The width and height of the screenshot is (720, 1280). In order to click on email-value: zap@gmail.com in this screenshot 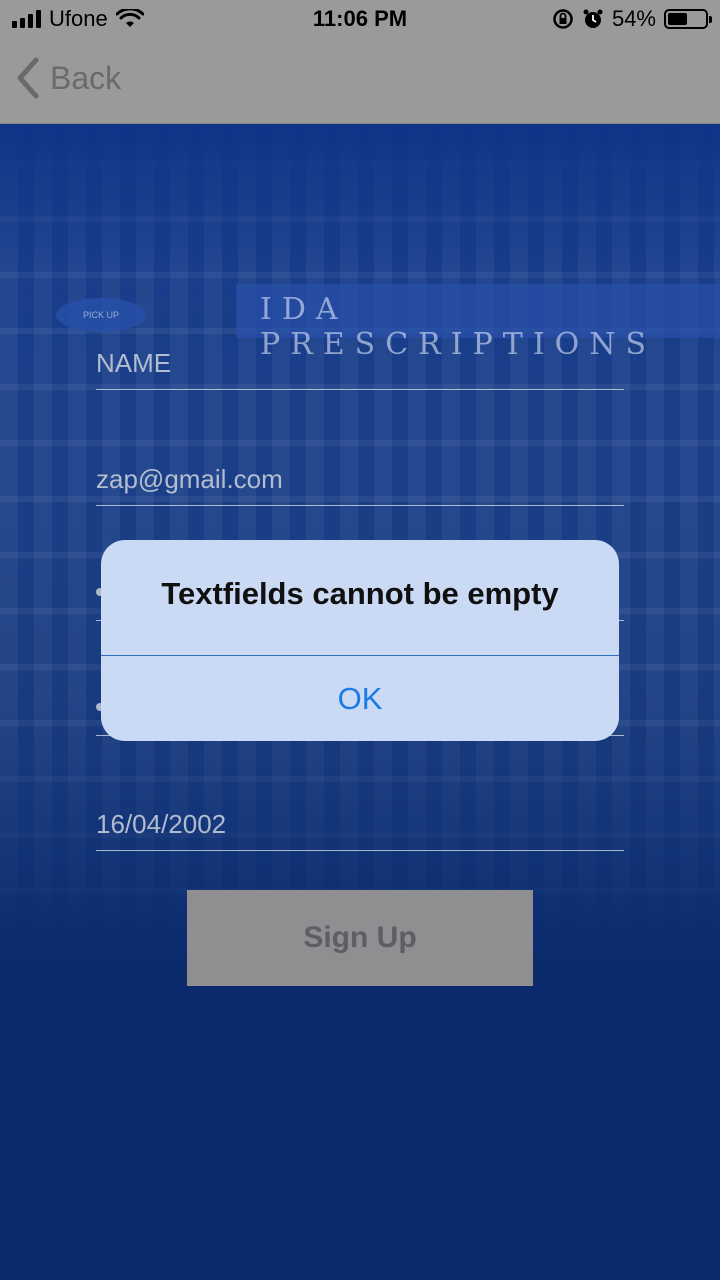, I will do `click(189, 479)`.